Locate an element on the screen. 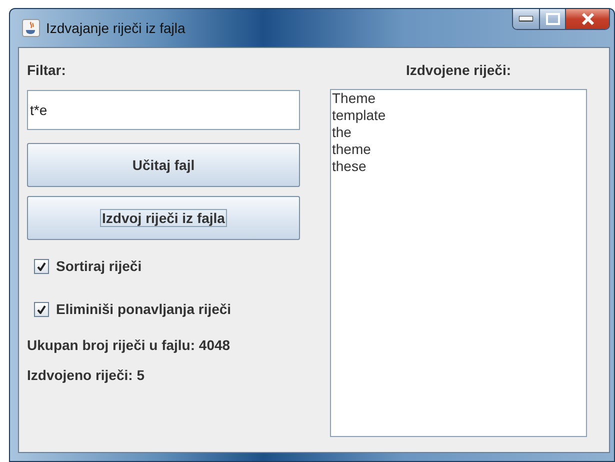  close-icon is located at coordinates (587, 19).